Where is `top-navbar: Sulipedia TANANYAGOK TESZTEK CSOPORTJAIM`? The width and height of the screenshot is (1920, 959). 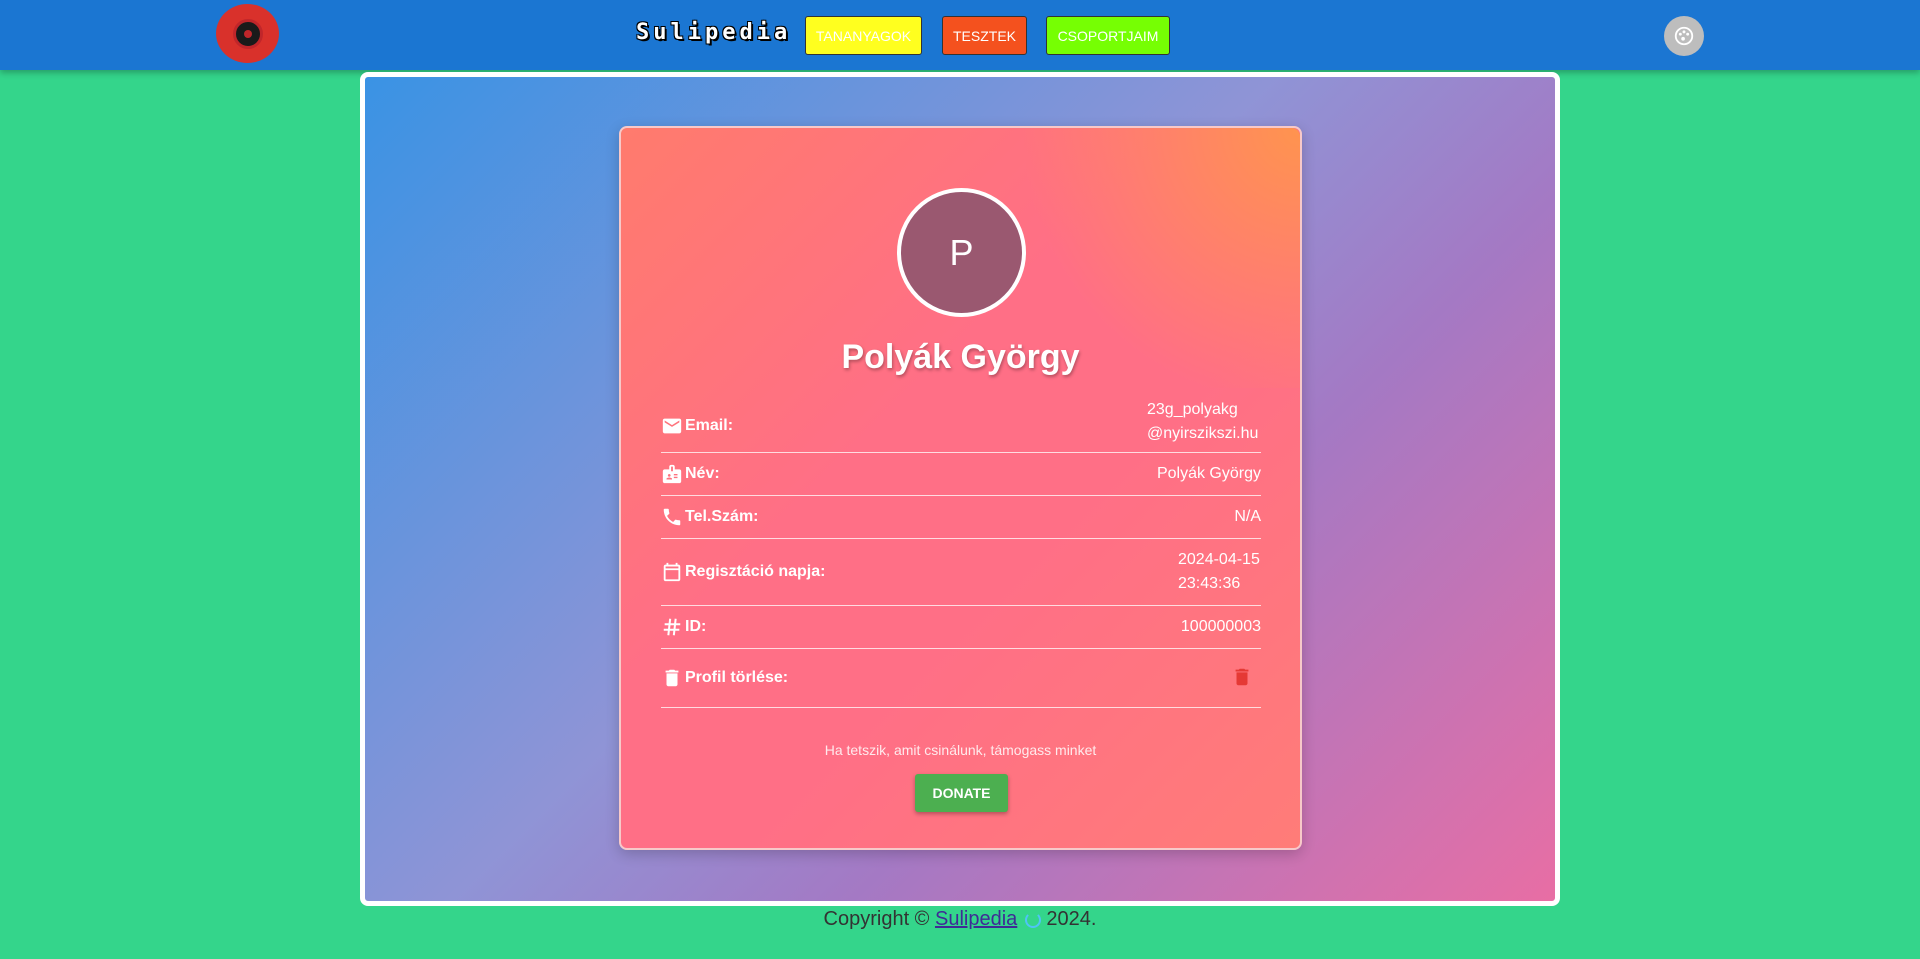 top-navbar: Sulipedia TANANYAGOK TESZTEK CSOPORTJAIM is located at coordinates (960, 35).